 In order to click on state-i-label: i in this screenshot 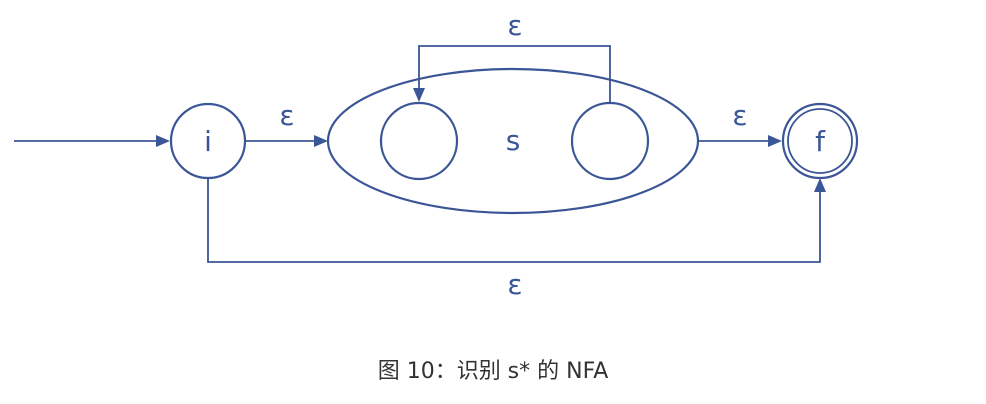, I will do `click(208, 141)`.